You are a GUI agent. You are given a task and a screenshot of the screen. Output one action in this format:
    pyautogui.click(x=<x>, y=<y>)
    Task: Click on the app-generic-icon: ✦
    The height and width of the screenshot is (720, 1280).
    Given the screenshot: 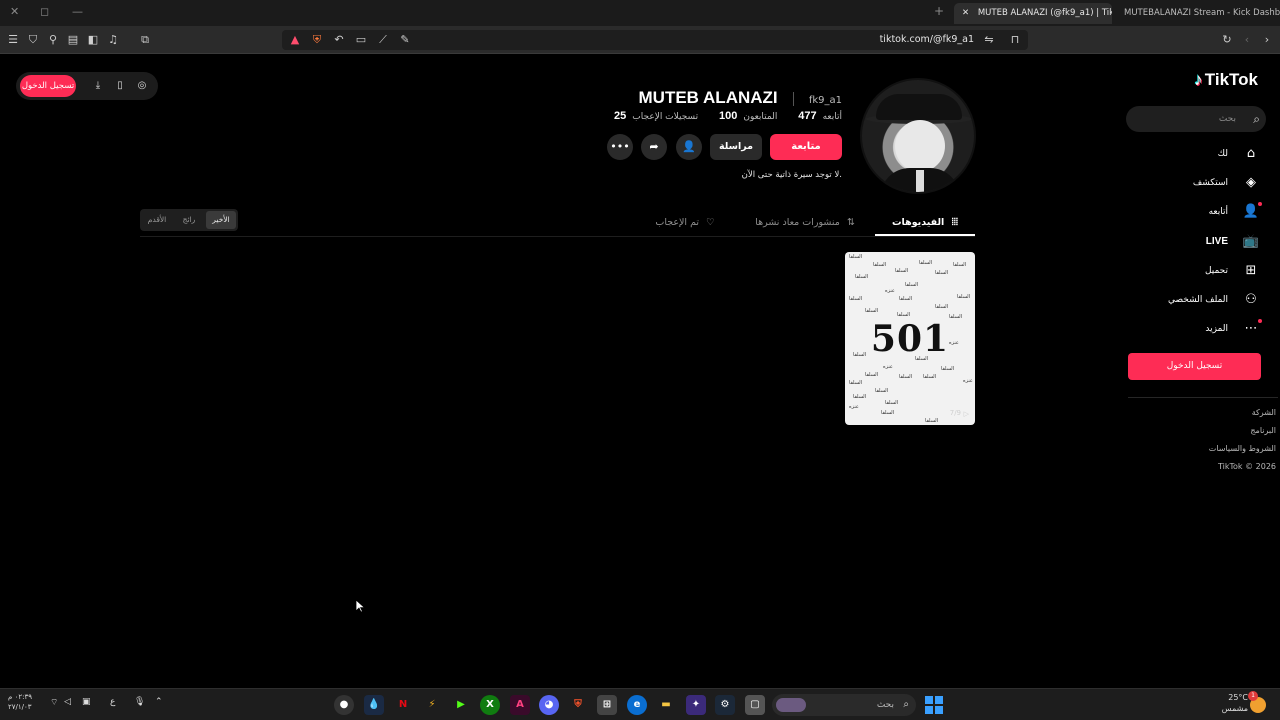 What is the action you would take?
    pyautogui.click(x=696, y=705)
    